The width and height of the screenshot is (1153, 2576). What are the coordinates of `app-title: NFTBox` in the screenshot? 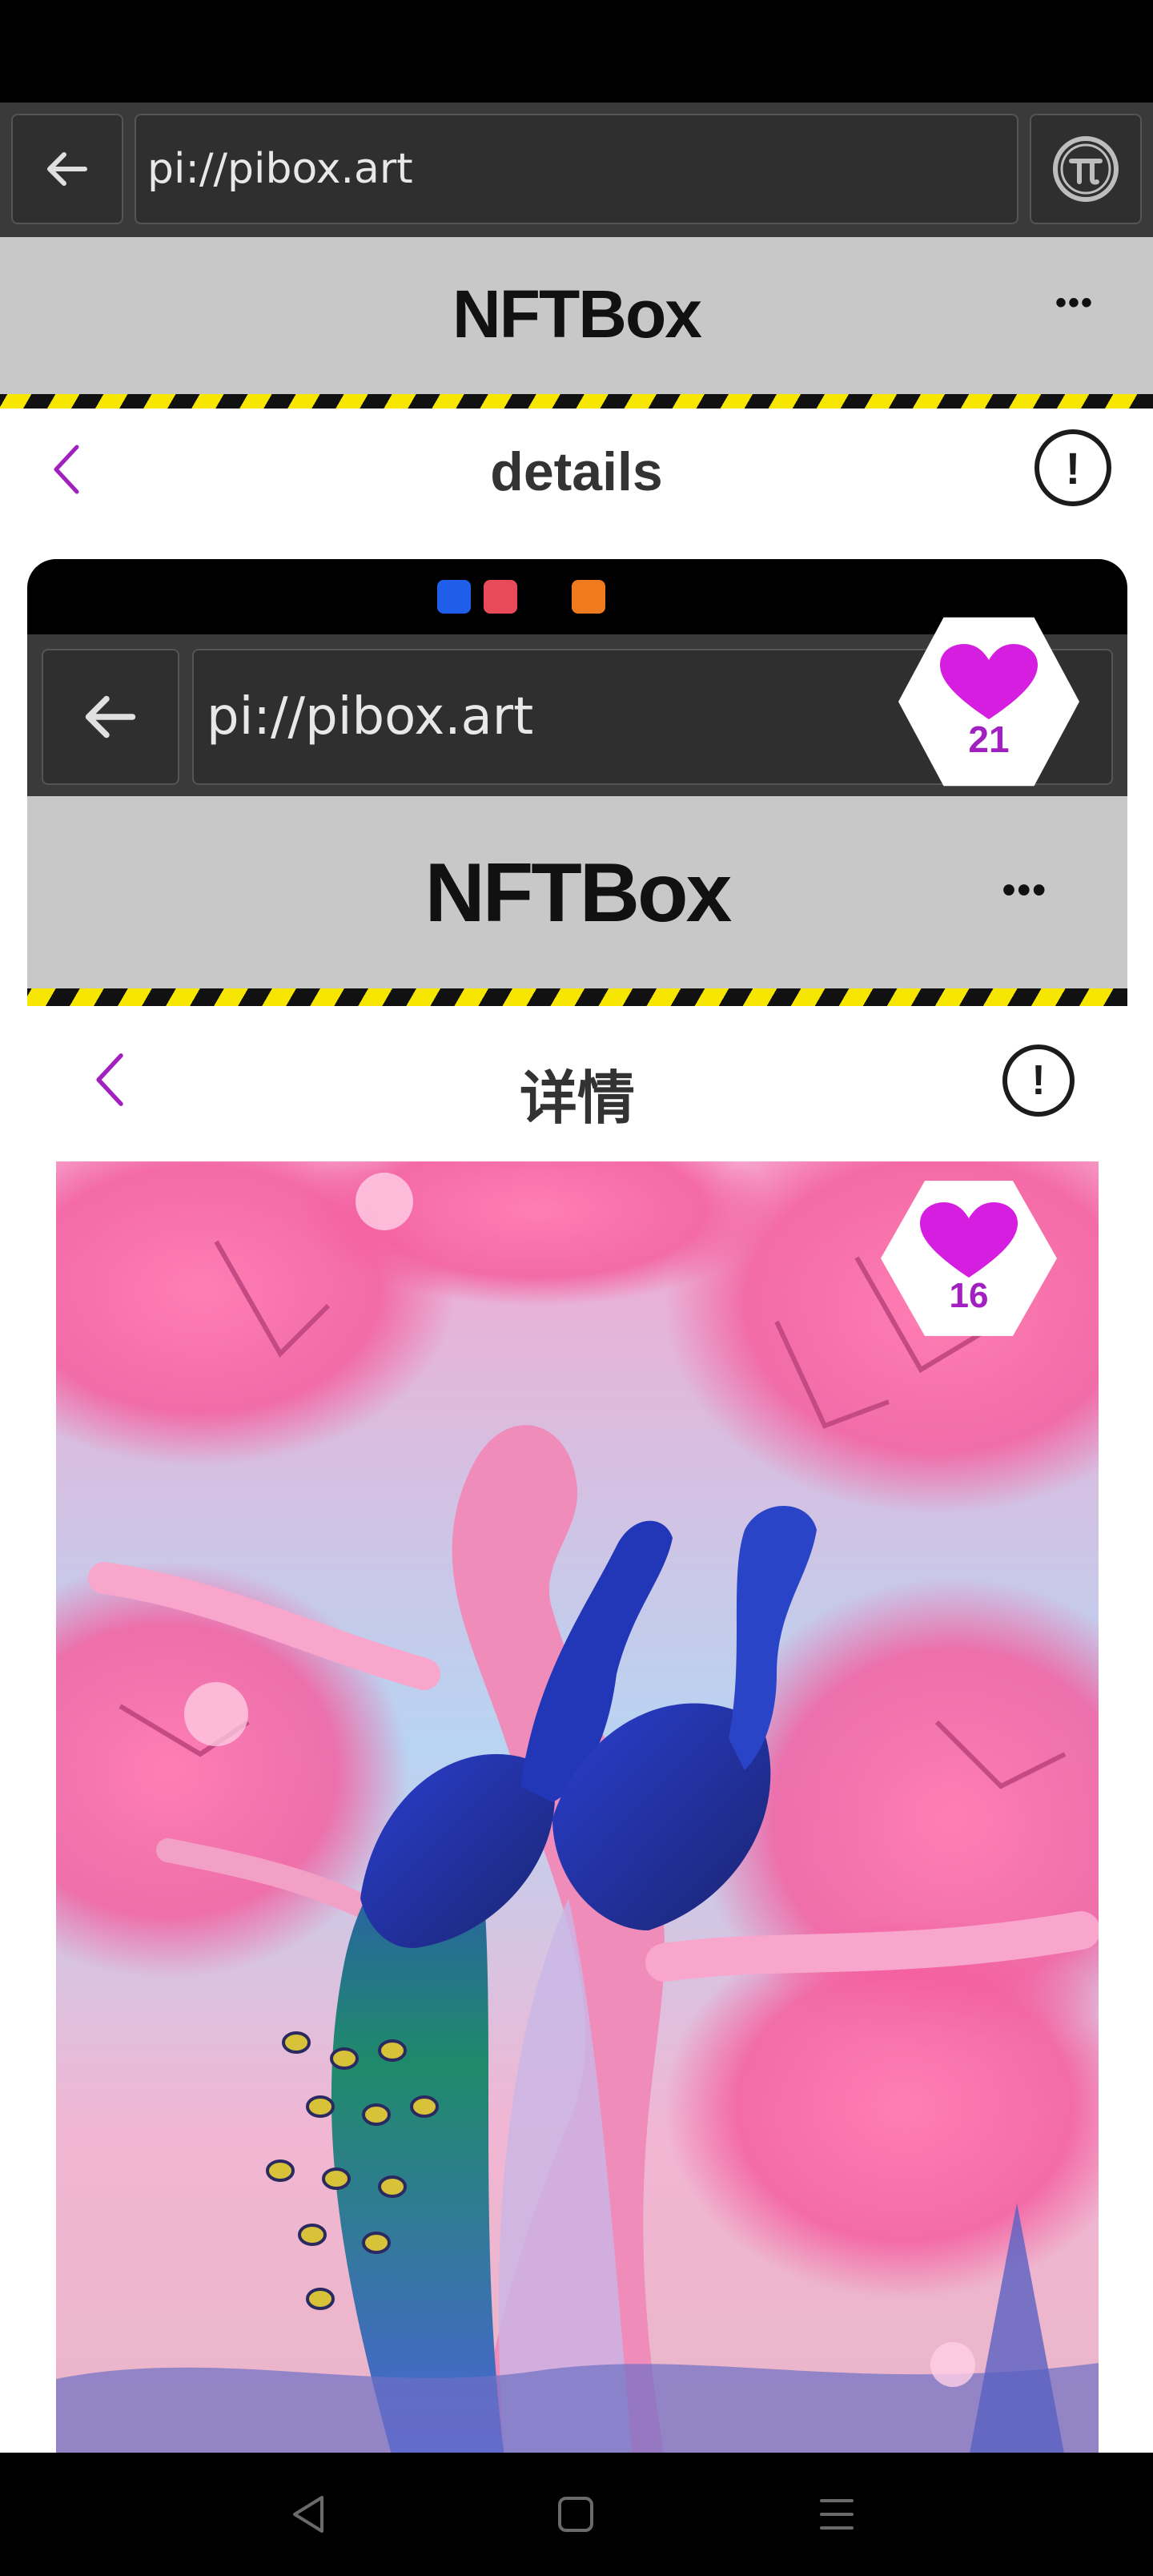 It's located at (577, 314).